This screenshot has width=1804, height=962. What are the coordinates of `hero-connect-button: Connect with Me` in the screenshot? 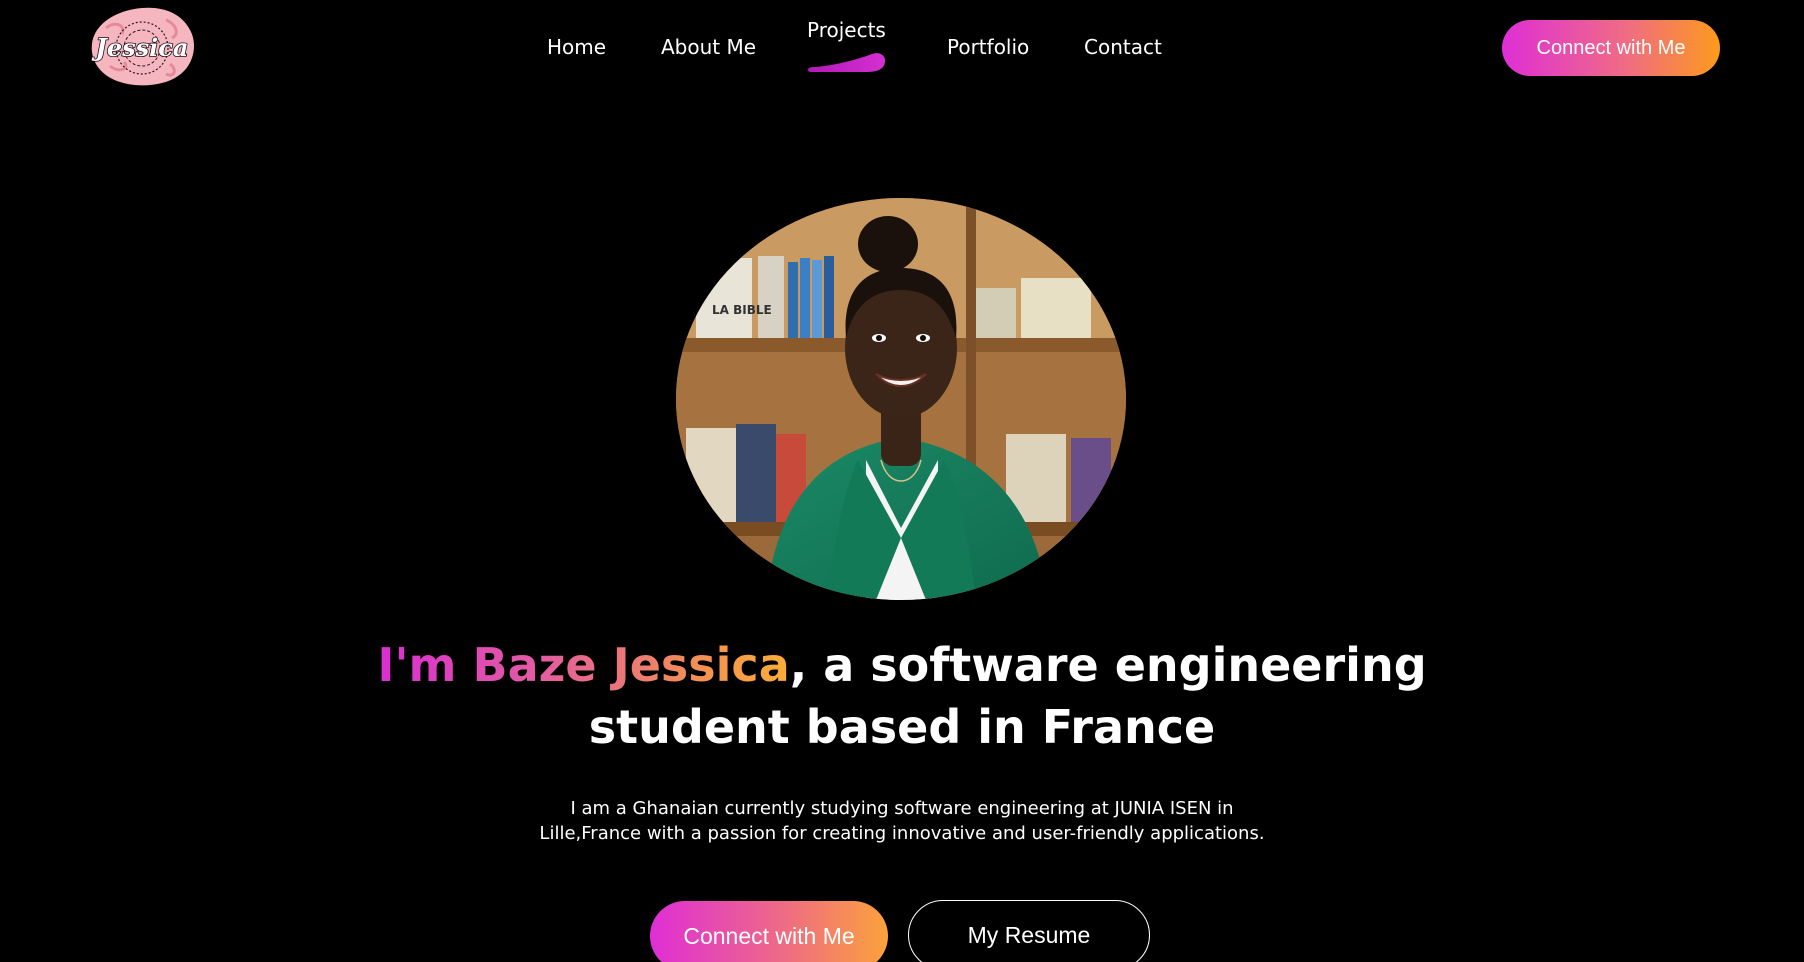 It's located at (769, 931).